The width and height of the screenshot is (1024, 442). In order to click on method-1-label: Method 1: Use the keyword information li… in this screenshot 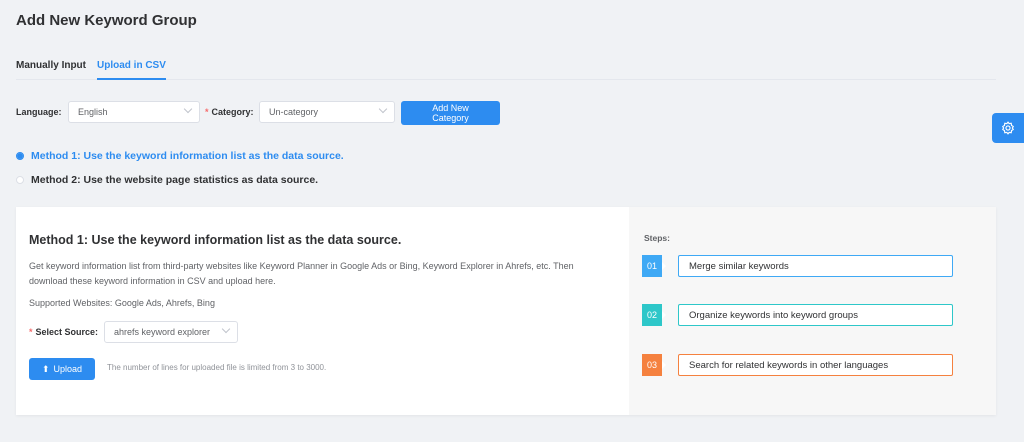, I will do `click(187, 156)`.